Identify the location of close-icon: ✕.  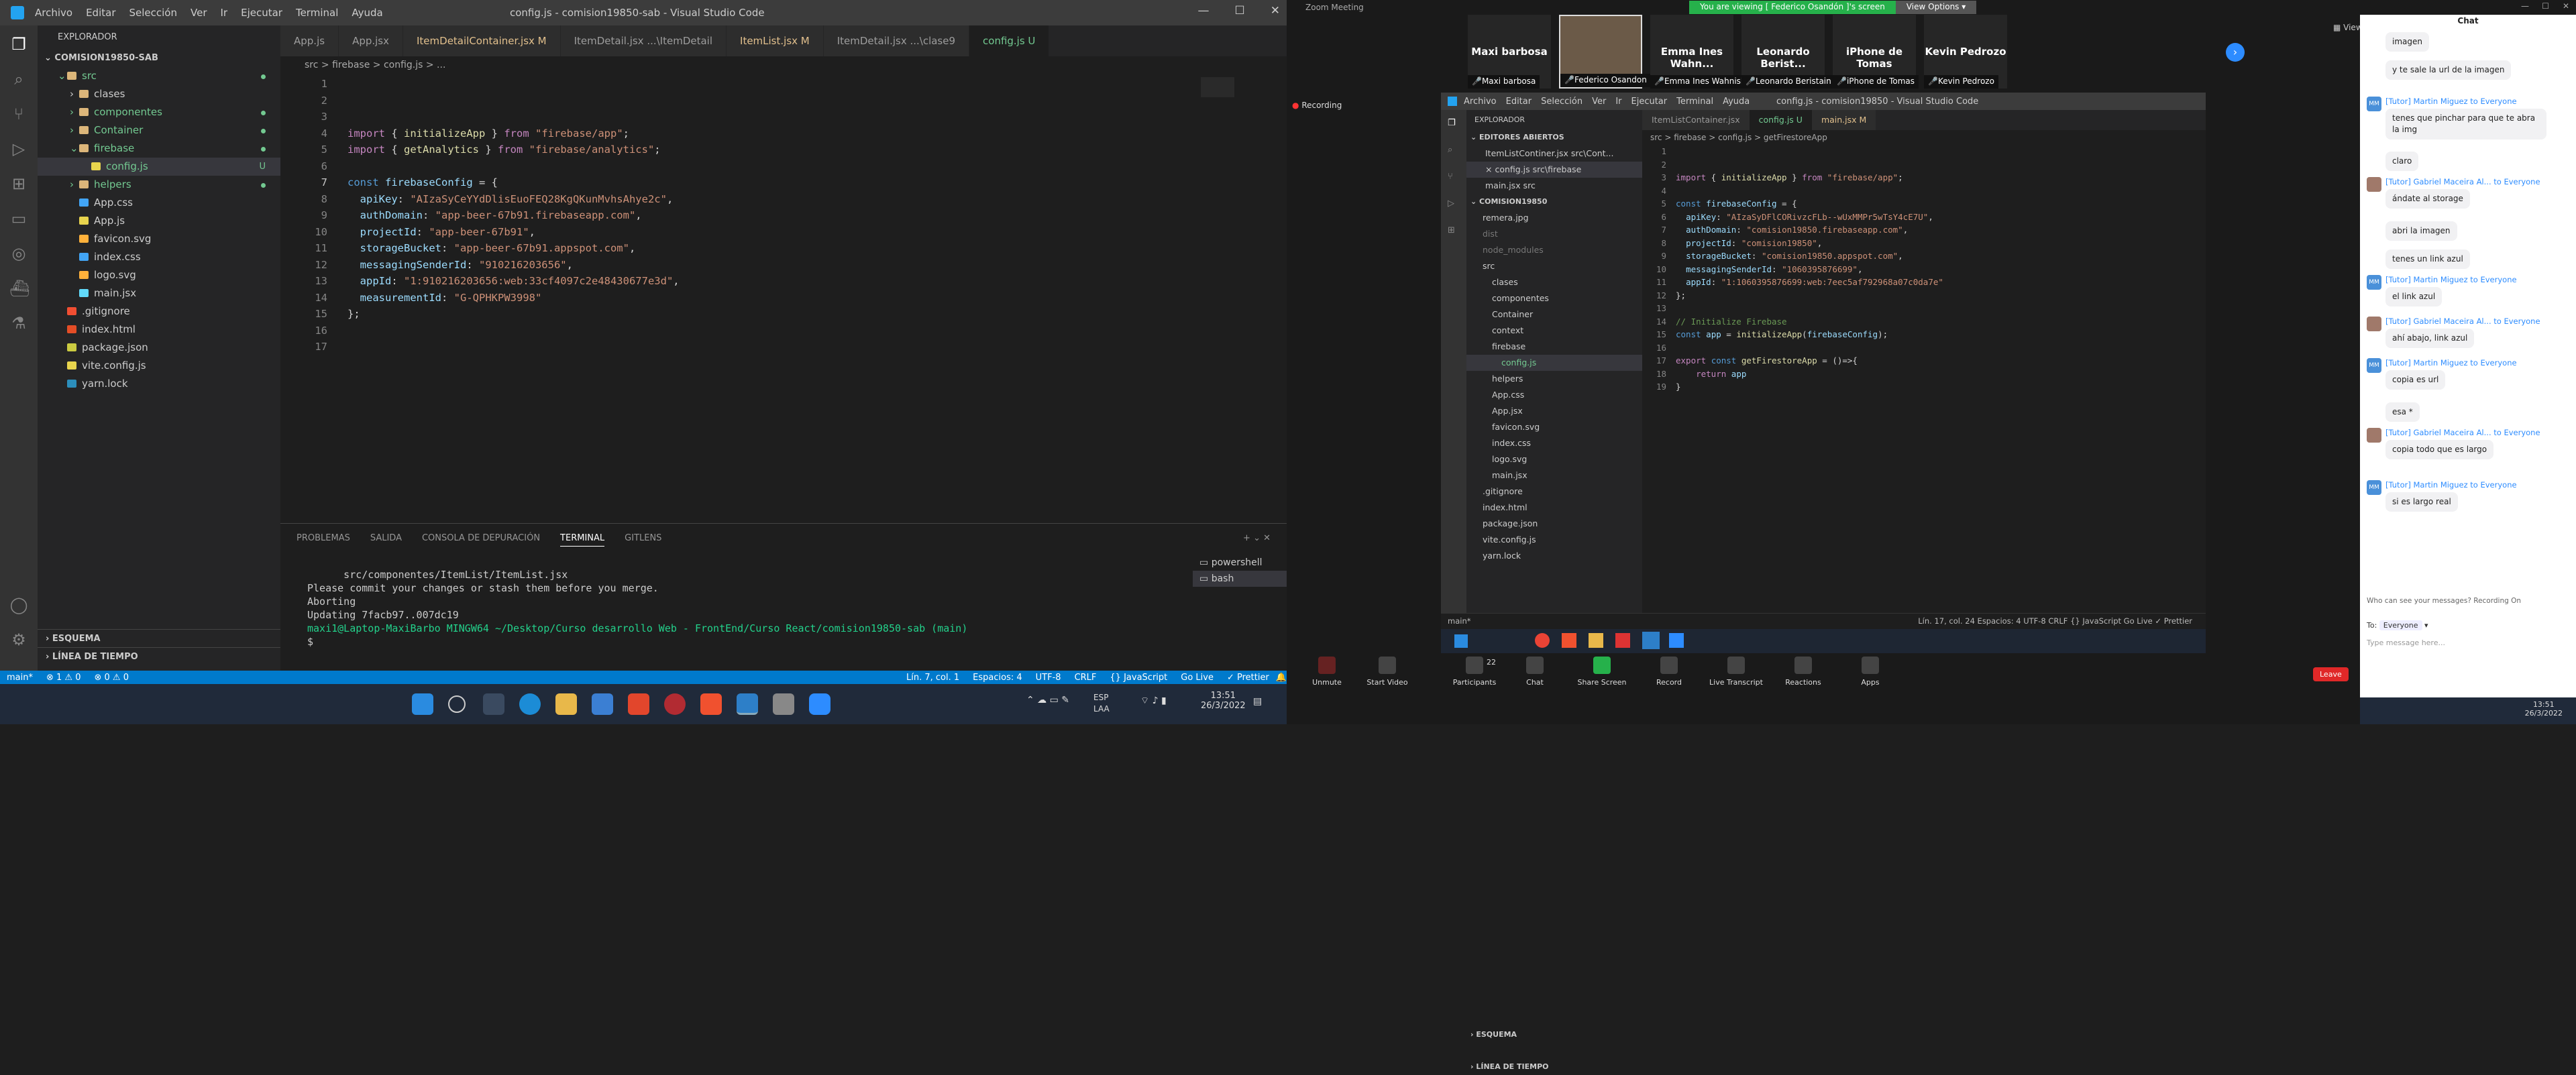
(1275, 10).